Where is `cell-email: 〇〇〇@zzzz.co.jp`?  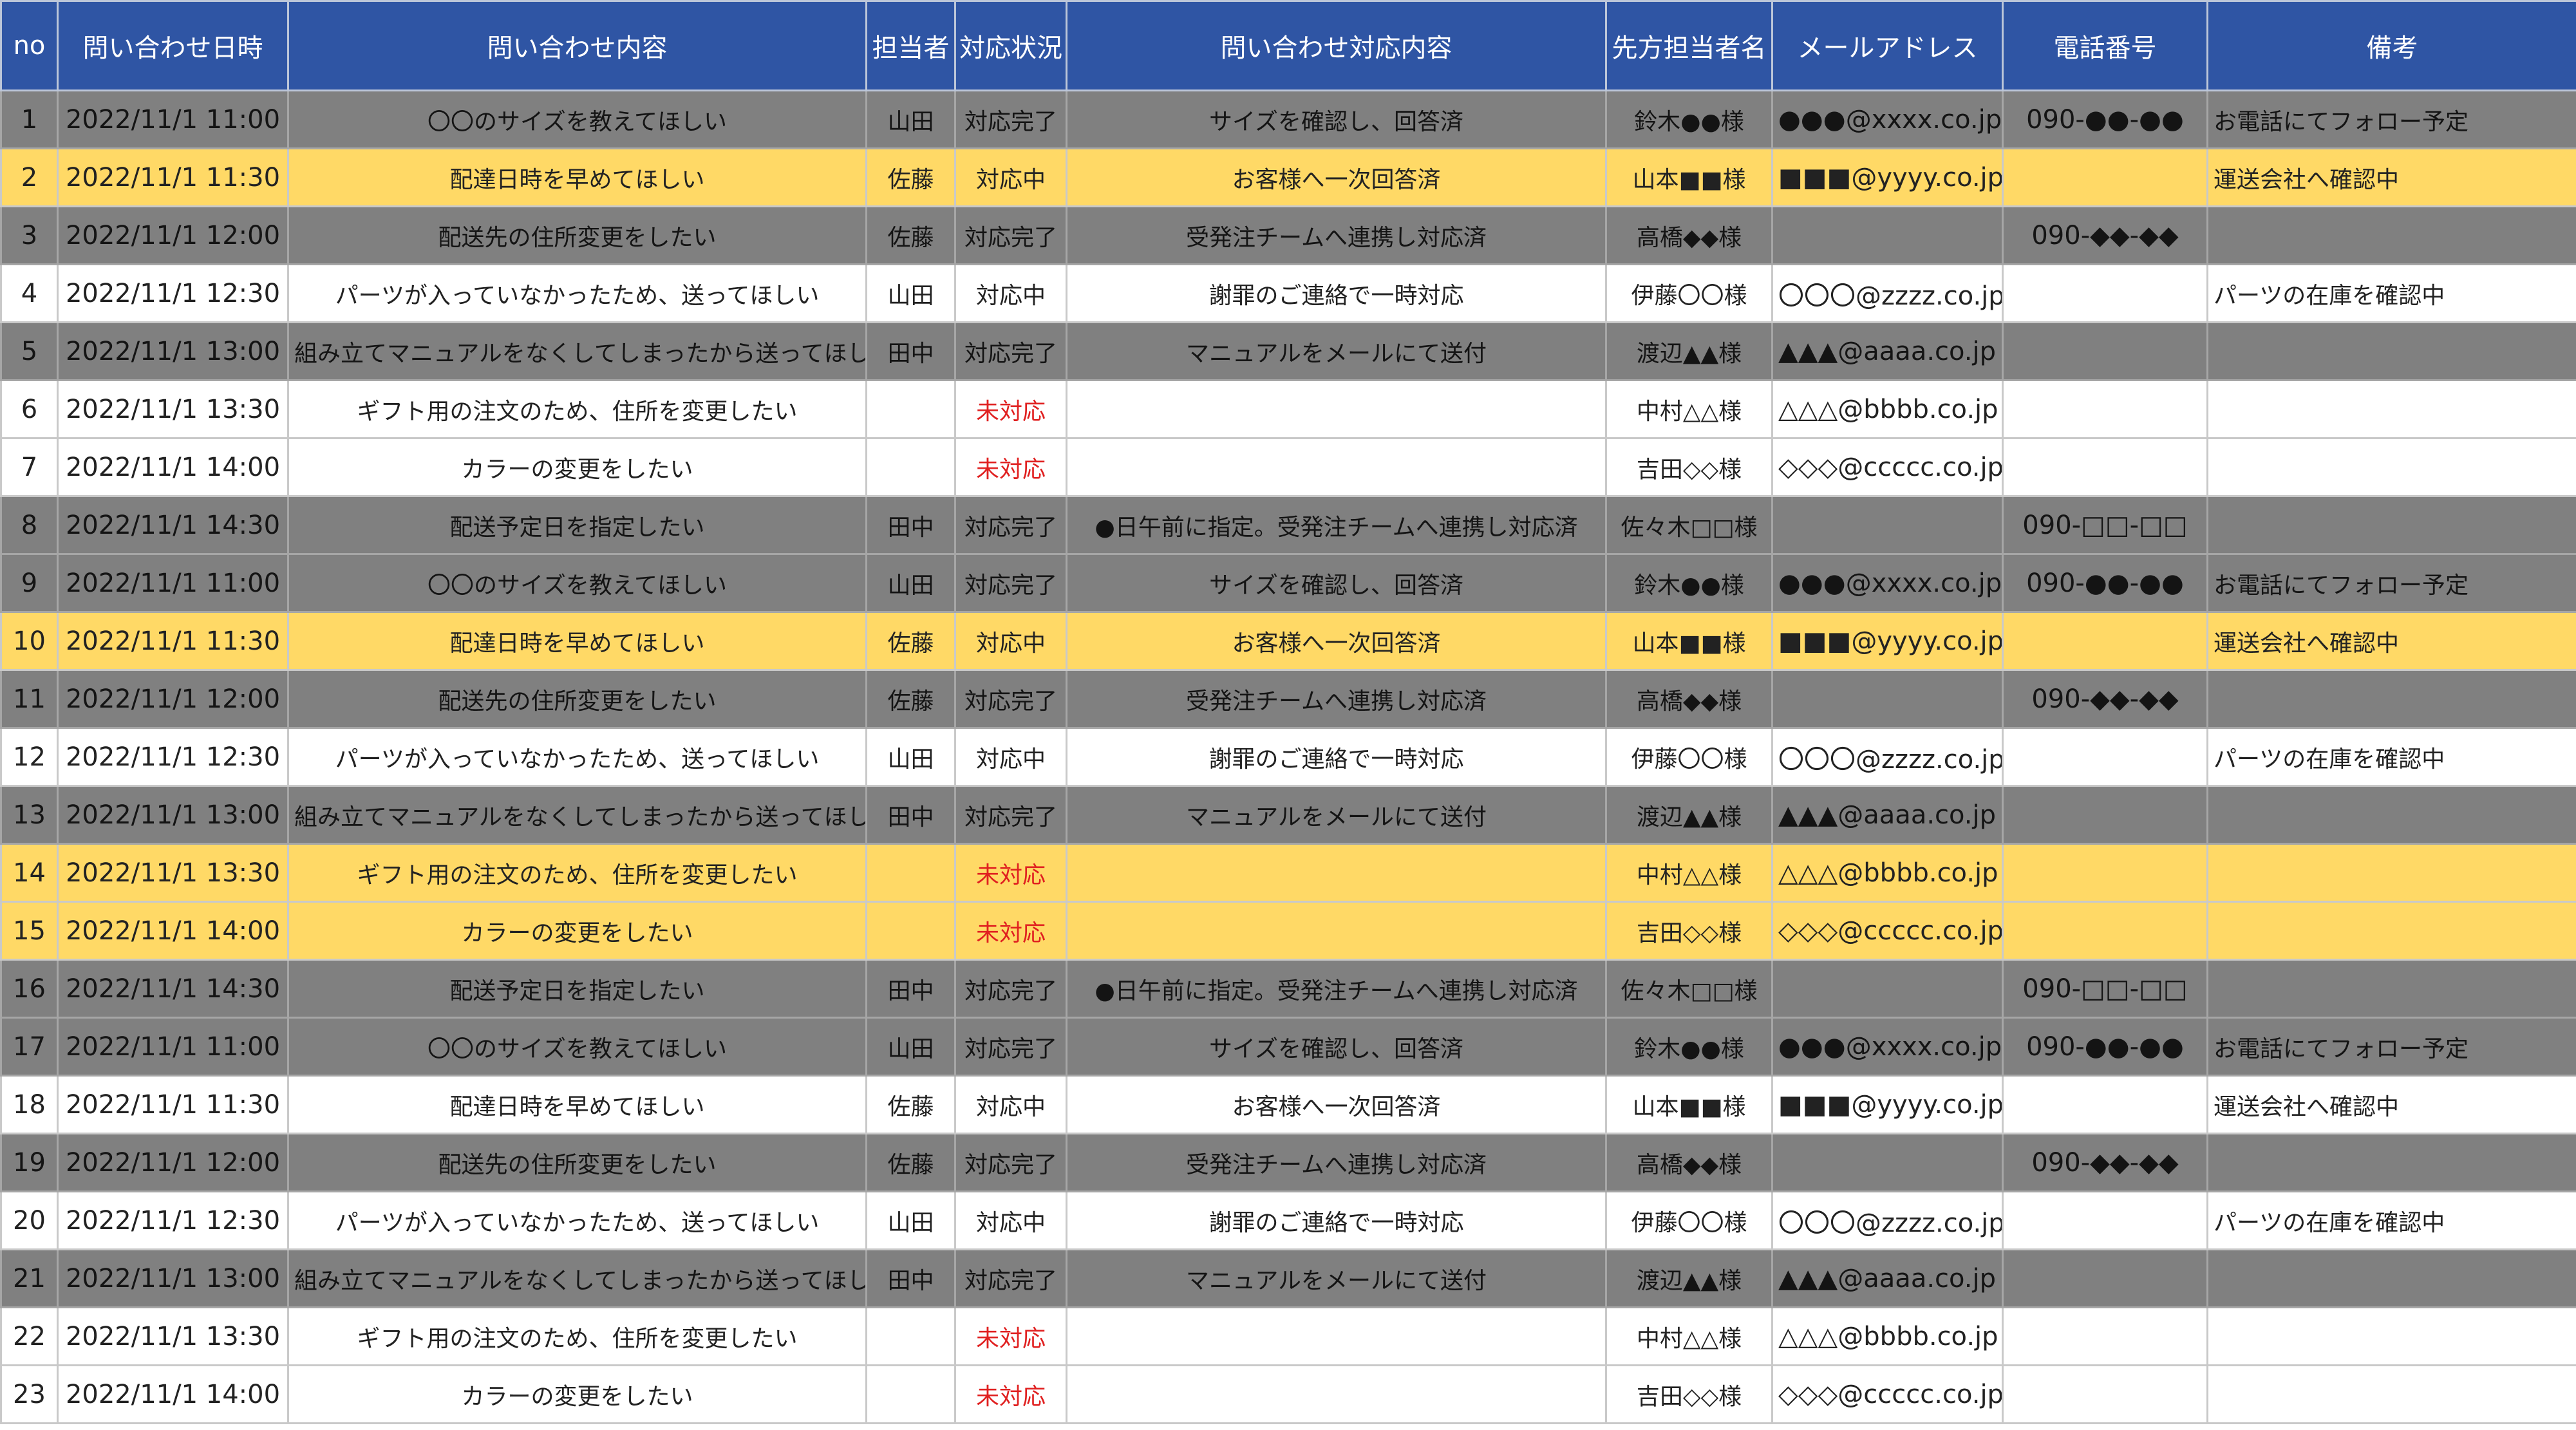 cell-email: 〇〇〇@zzzz.co.jp is located at coordinates (1887, 1220).